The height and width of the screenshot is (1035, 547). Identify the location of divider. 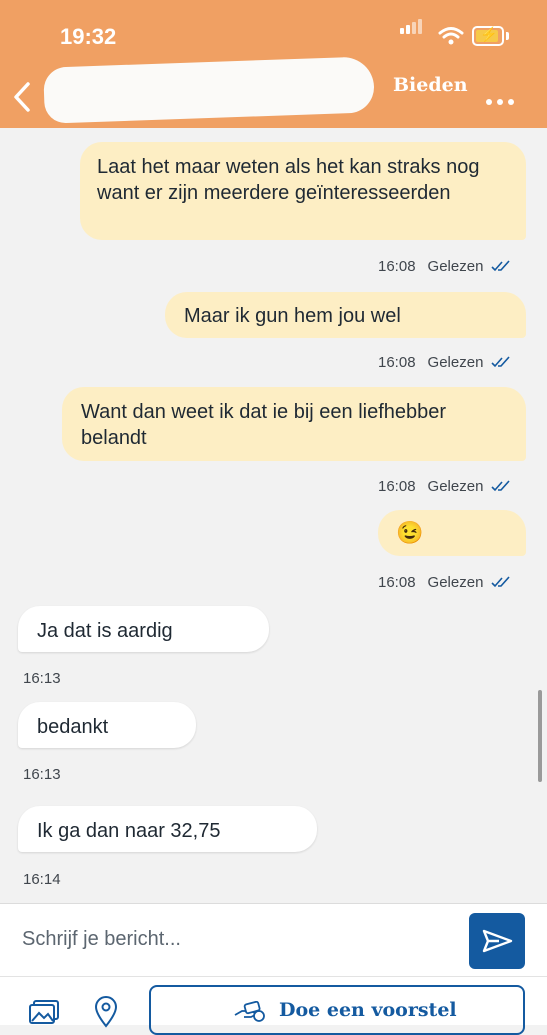
(273, 976).